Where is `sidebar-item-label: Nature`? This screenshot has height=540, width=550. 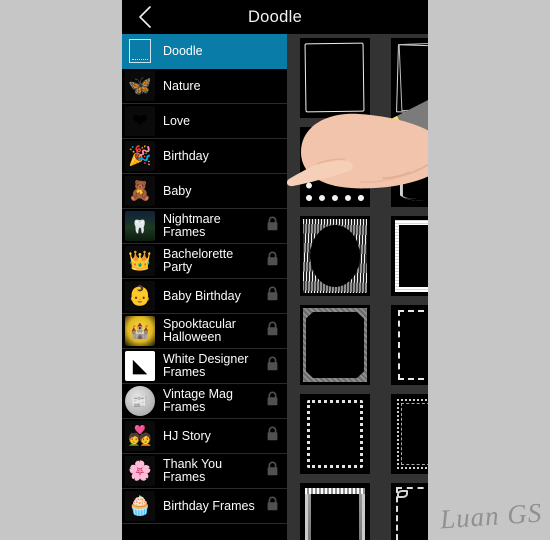 sidebar-item-label: Nature is located at coordinates (182, 85).